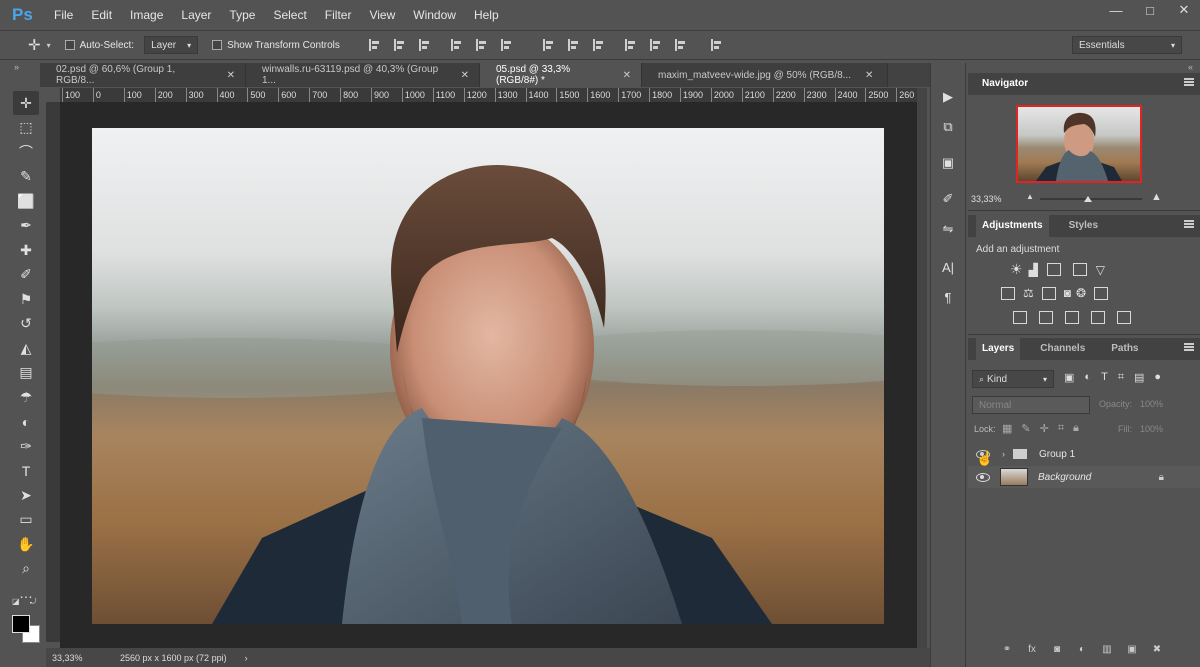  Describe the element at coordinates (765, 75) in the screenshot. I see `tab-maxim-matveev-jpg: maxim_matveev-wide.jpg @ 50% (RGB/8... ✕` at that location.